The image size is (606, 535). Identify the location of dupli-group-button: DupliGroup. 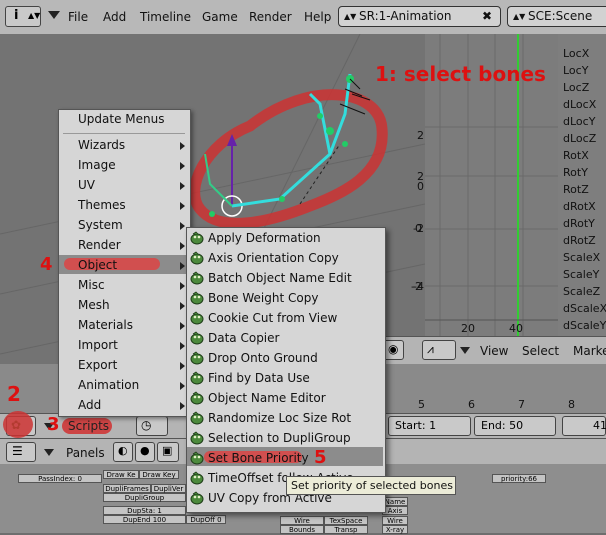
(144, 497).